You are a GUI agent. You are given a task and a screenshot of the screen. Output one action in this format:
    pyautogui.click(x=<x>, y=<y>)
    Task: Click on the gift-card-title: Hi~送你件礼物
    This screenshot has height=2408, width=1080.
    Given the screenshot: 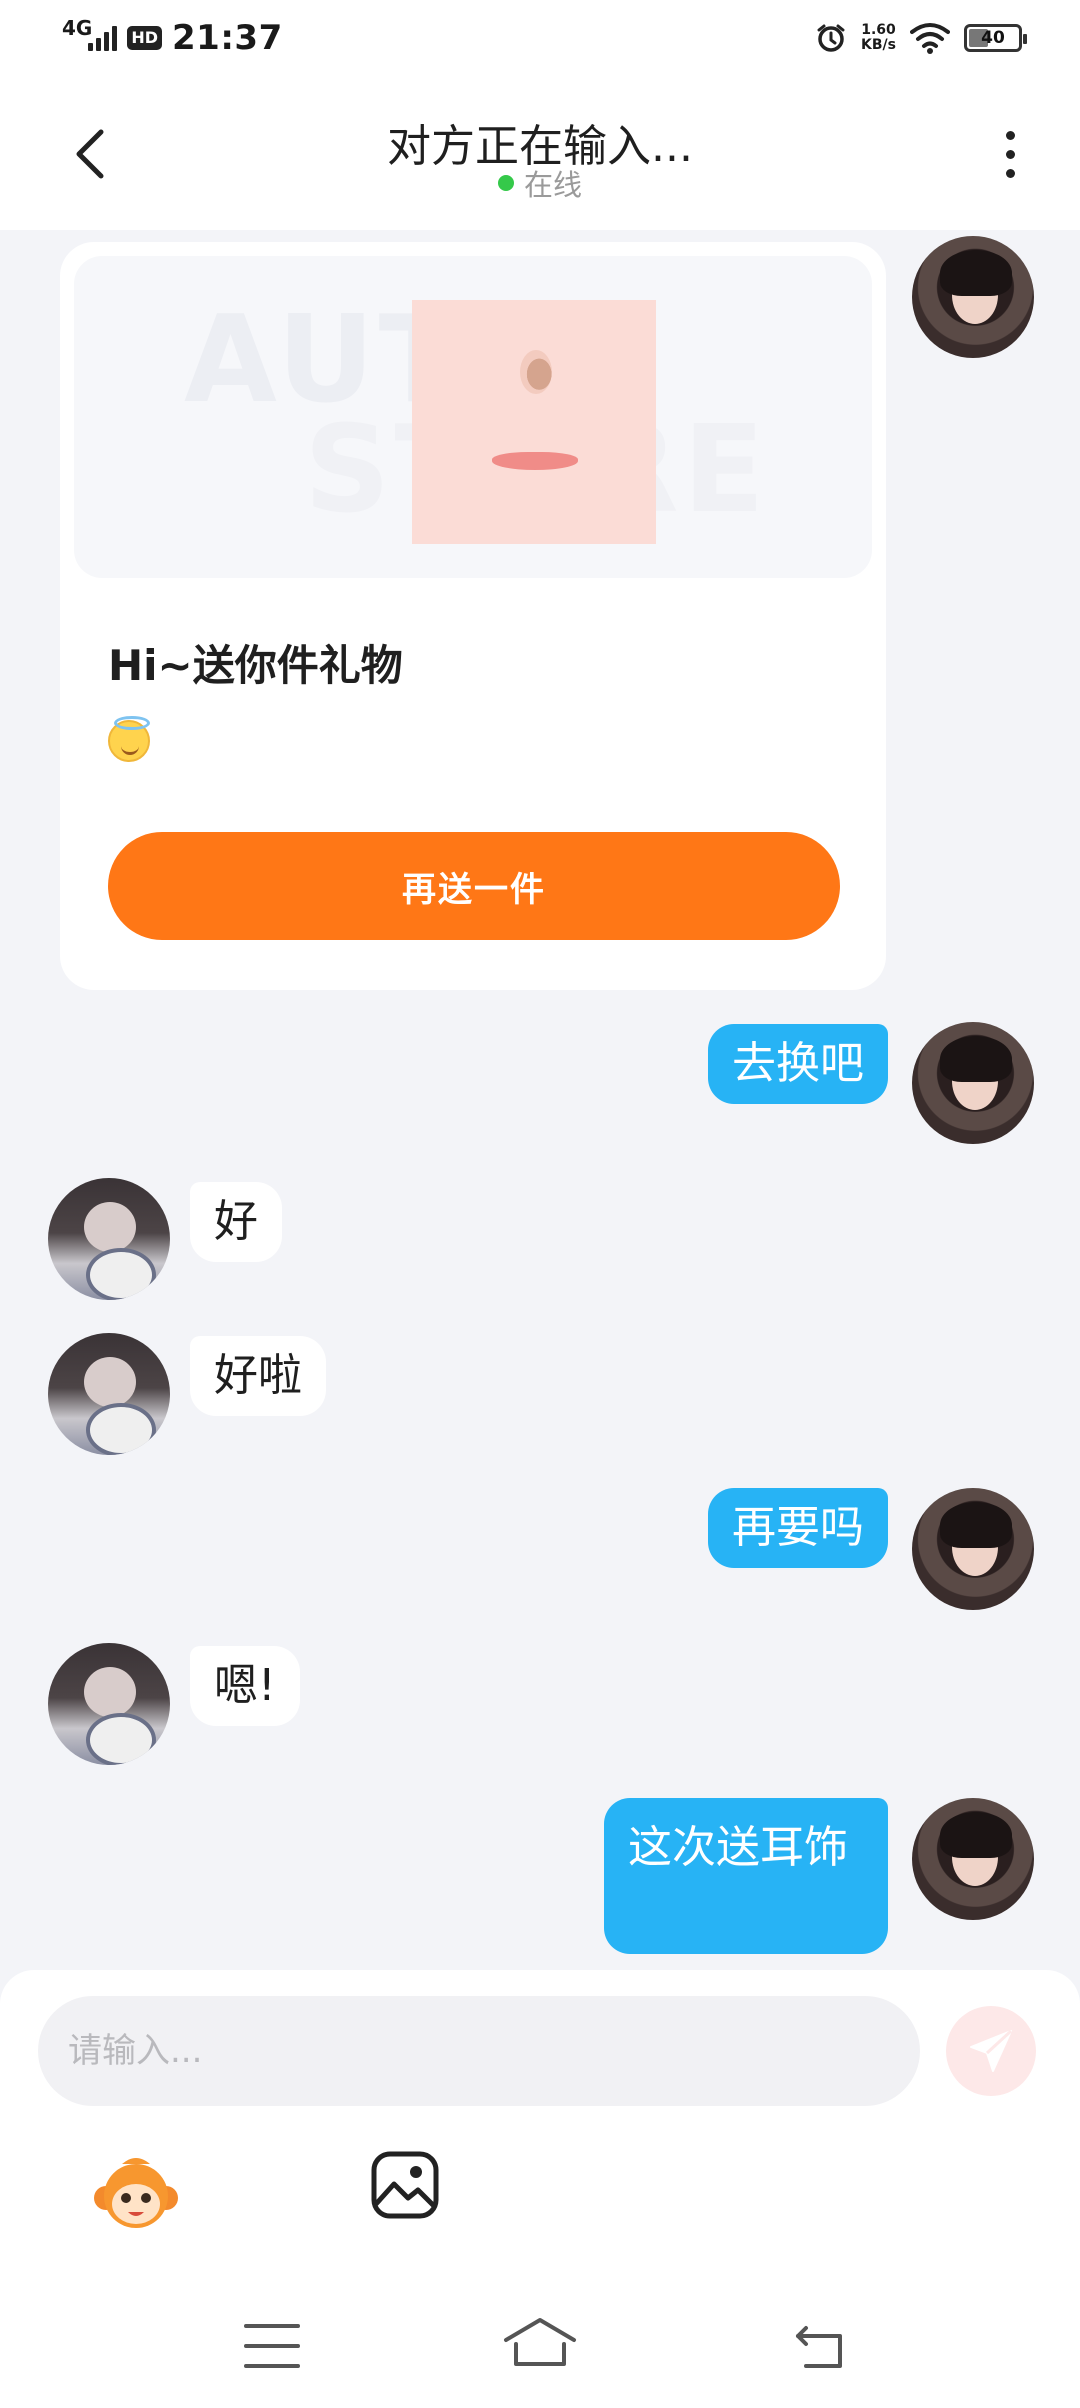 What is the action you would take?
    pyautogui.click(x=255, y=665)
    